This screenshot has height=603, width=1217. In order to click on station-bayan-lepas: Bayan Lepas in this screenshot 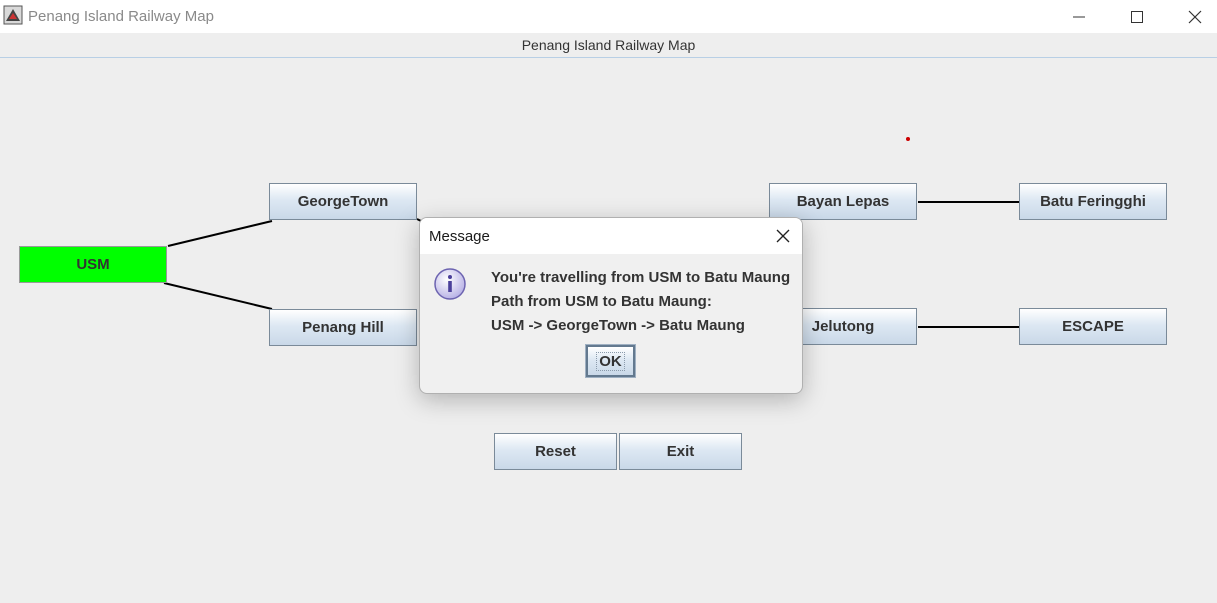, I will do `click(843, 201)`.